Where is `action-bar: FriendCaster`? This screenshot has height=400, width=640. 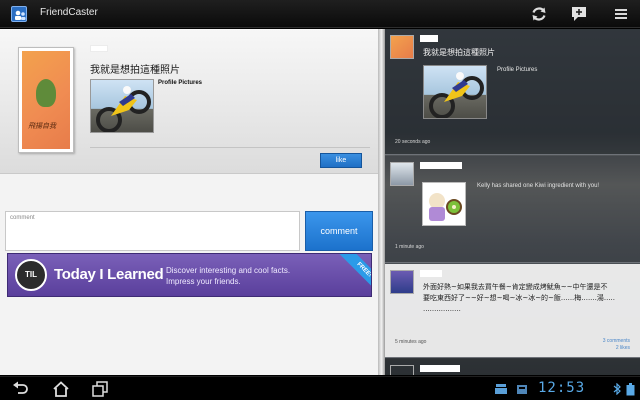 action-bar: FriendCaster is located at coordinates (320, 14).